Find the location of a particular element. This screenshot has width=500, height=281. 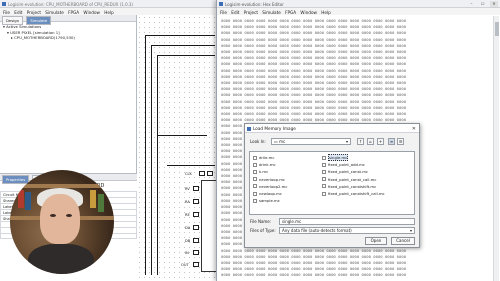

hex-window-title: Logisim-evolution: Hex Editor is located at coordinates (254, 4).